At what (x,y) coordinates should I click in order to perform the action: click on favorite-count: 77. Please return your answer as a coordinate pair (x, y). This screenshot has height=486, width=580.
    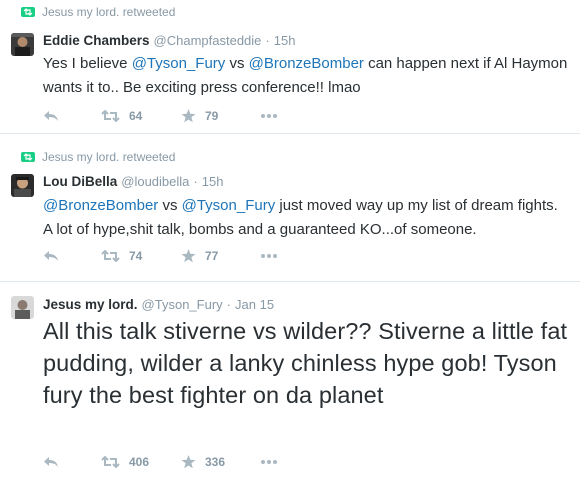
    Looking at the image, I should click on (212, 256).